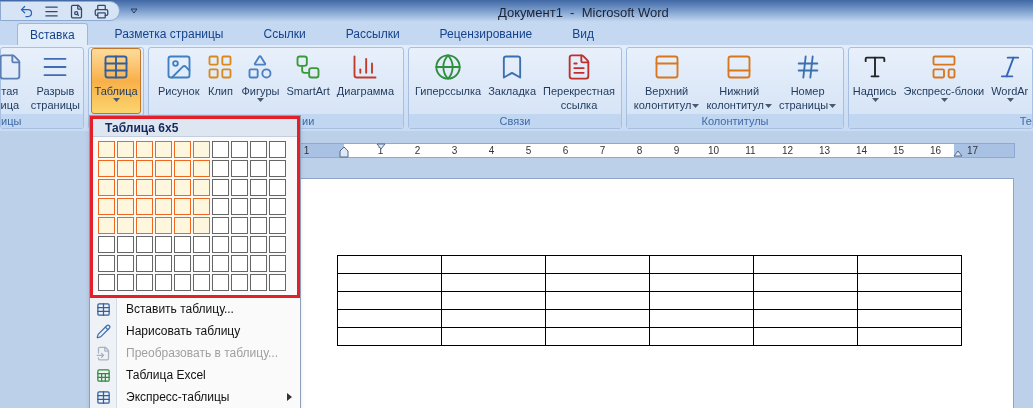  I want to click on ribbon-button: WordAr, so click(1010, 81).